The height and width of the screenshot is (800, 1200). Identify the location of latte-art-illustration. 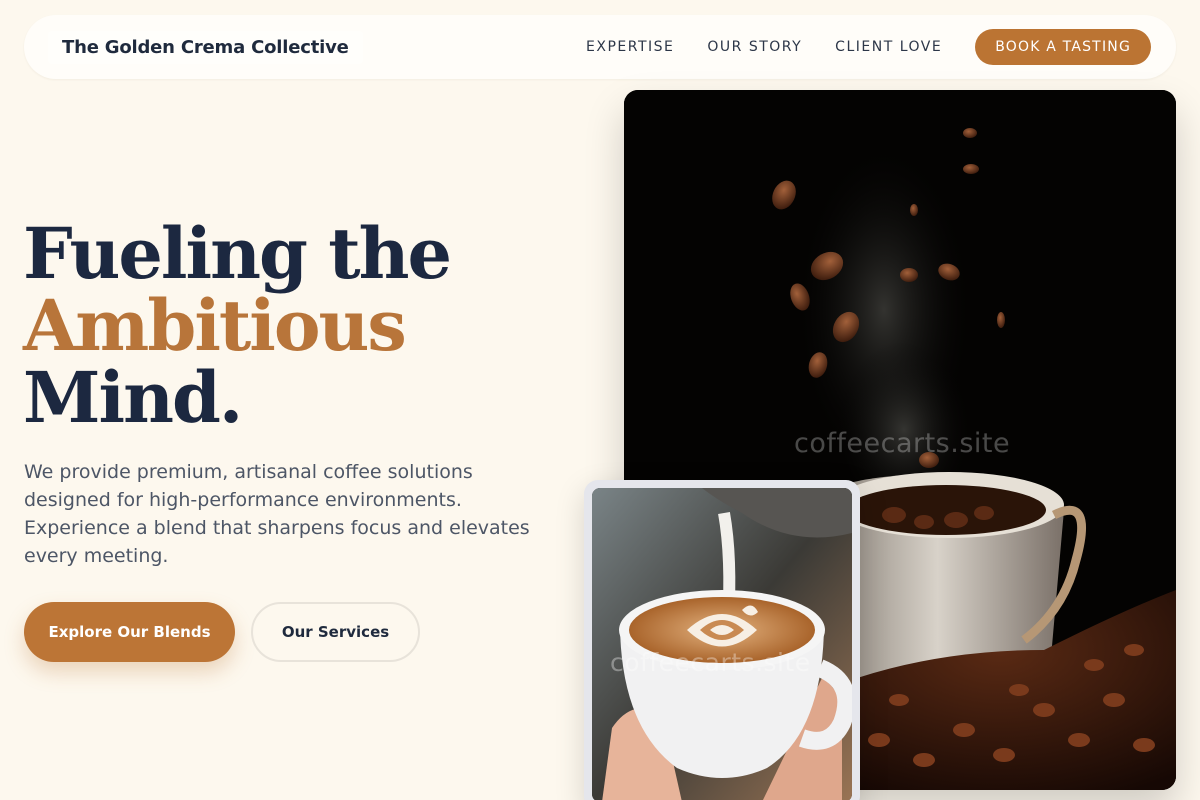
(722, 644).